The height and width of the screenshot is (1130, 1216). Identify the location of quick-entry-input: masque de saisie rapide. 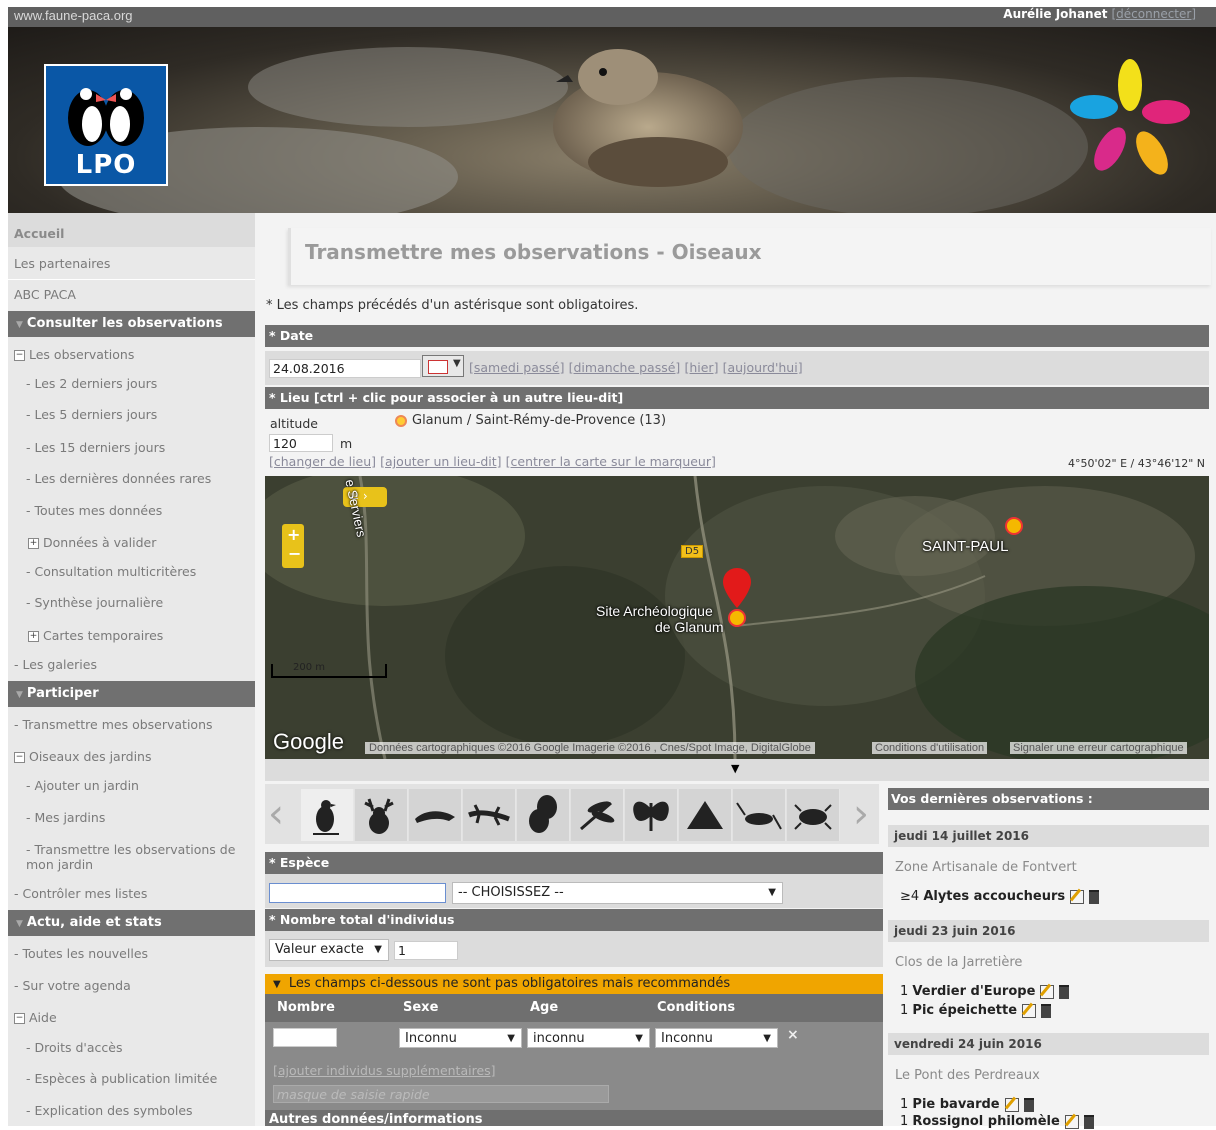
(441, 1094).